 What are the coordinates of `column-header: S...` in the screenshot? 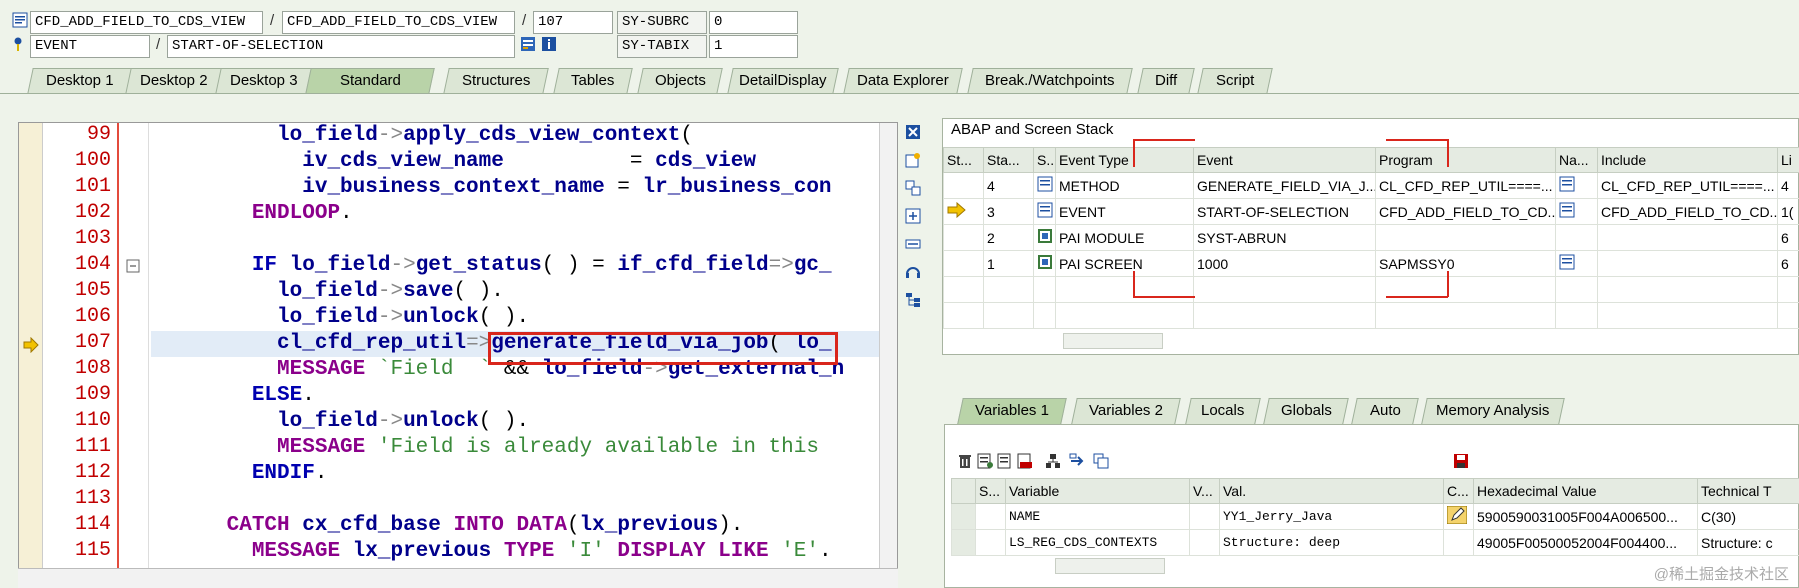 It's located at (990, 491).